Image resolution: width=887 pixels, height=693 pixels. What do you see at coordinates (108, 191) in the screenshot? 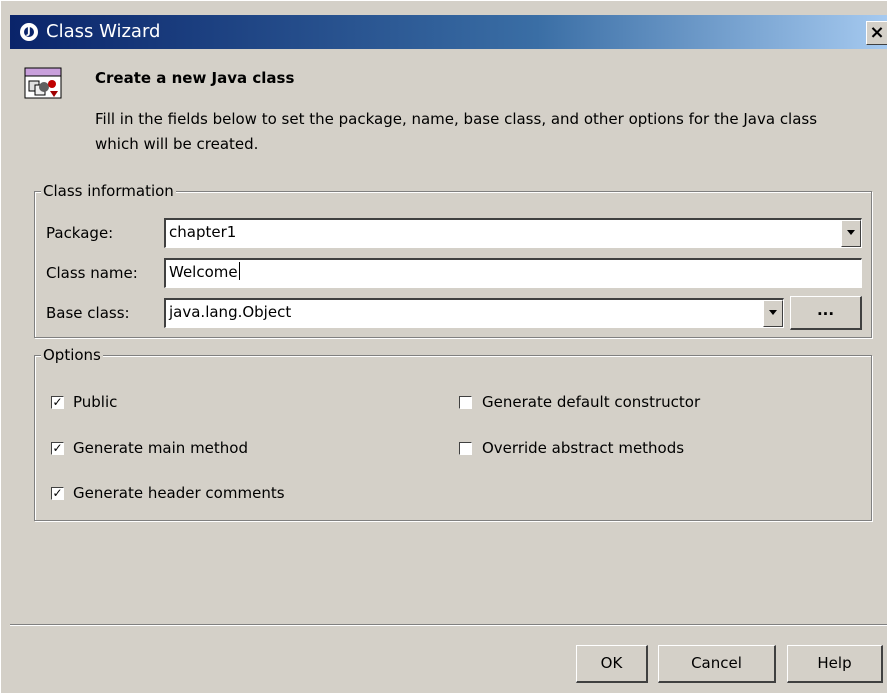
I see `class-information-legend: Class information` at bounding box center [108, 191].